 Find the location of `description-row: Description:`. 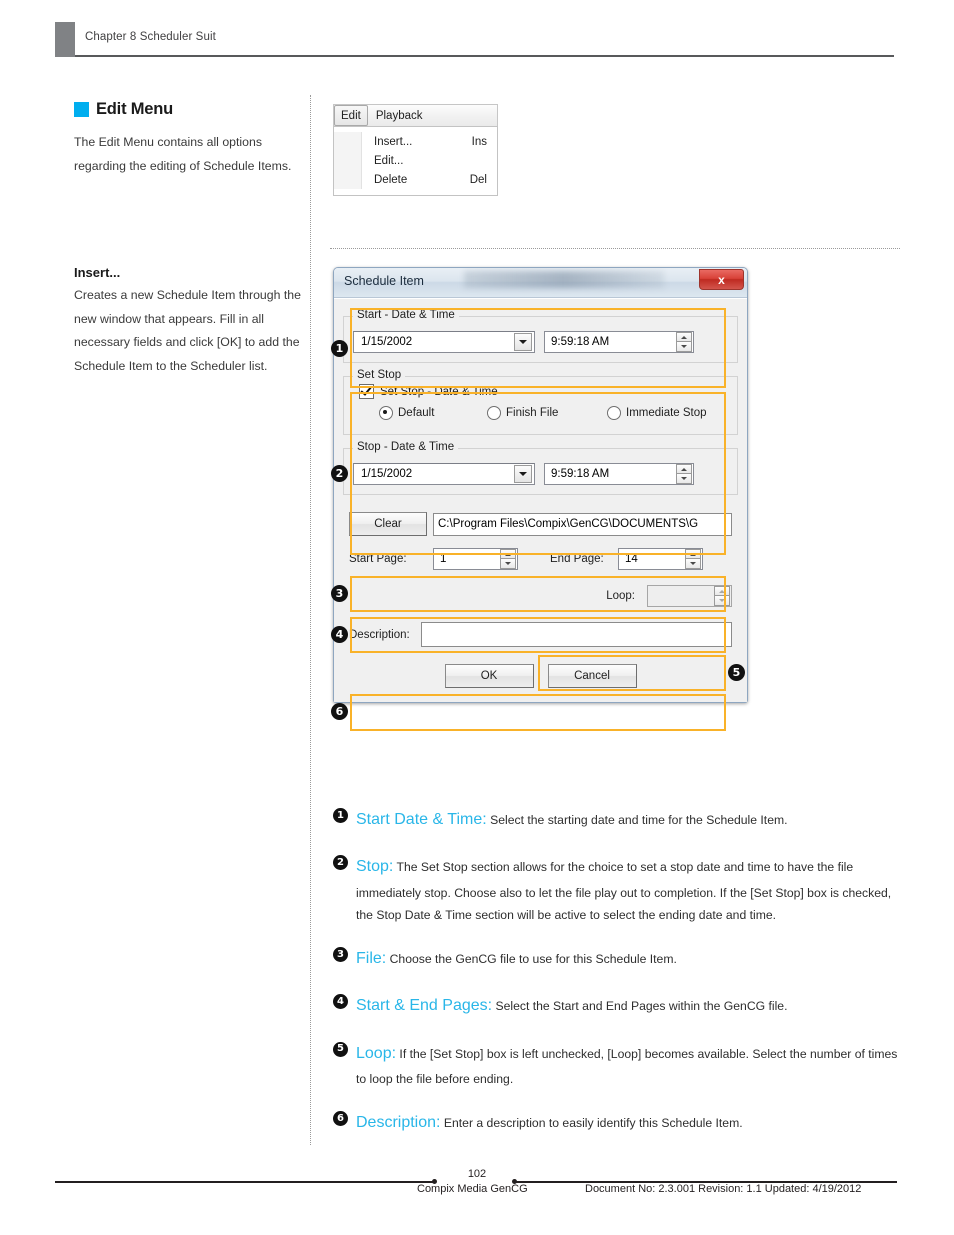

description-row: Description: is located at coordinates (540, 634).